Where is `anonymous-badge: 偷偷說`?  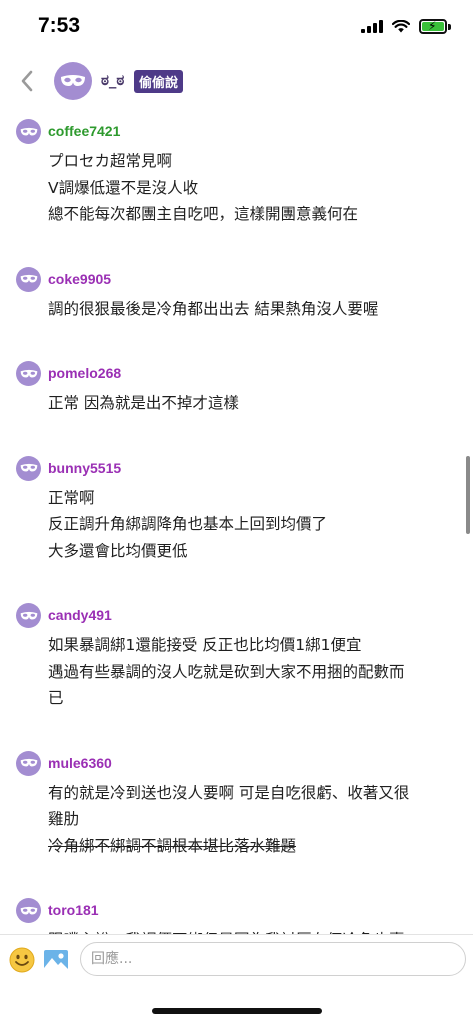
anonymous-badge: 偷偷說 is located at coordinates (159, 81).